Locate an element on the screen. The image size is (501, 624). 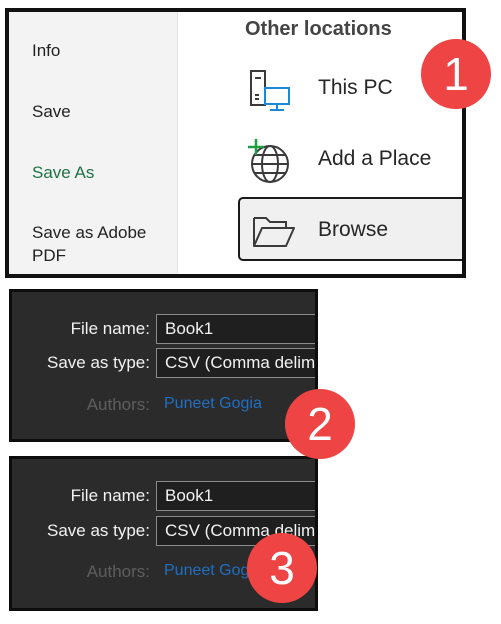
location-browse: Browse is located at coordinates (350, 229).